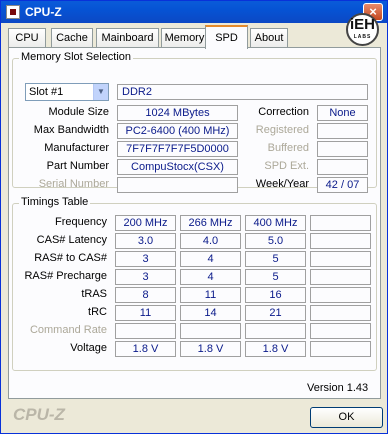 The image size is (388, 434). What do you see at coordinates (43, 12) in the screenshot?
I see `window-title: CPU-Z` at bounding box center [43, 12].